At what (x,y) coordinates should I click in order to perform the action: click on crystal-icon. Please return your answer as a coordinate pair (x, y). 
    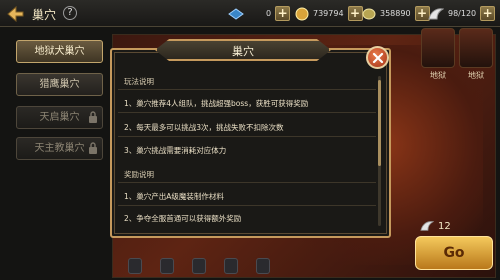
    Looking at the image, I should click on (236, 13).